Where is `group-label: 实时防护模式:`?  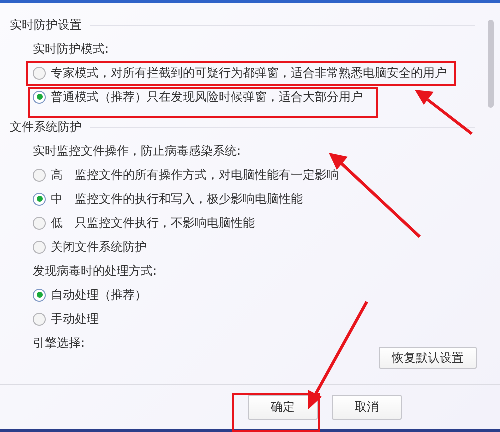
group-label: 实时防护模式: is located at coordinates (71, 49).